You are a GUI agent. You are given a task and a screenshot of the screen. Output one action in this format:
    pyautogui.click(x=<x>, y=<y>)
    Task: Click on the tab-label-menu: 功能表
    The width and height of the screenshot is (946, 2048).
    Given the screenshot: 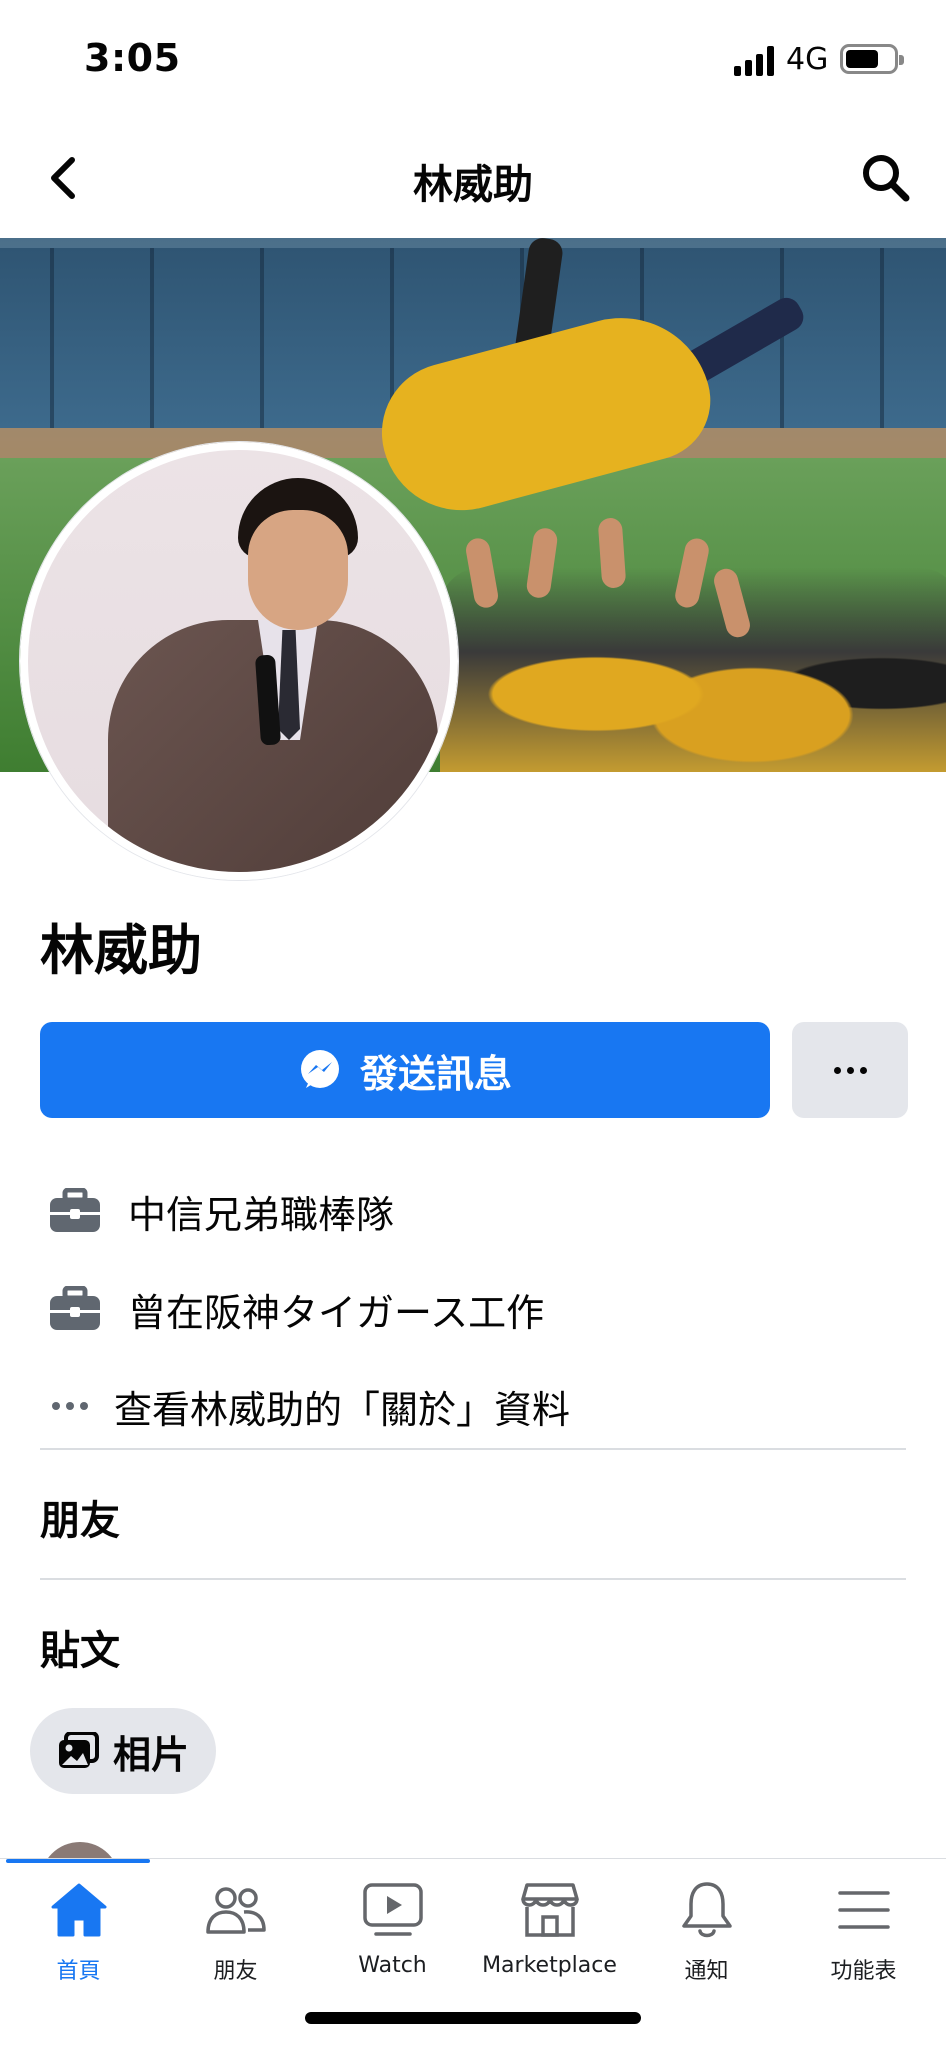 What is the action you would take?
    pyautogui.click(x=863, y=1971)
    